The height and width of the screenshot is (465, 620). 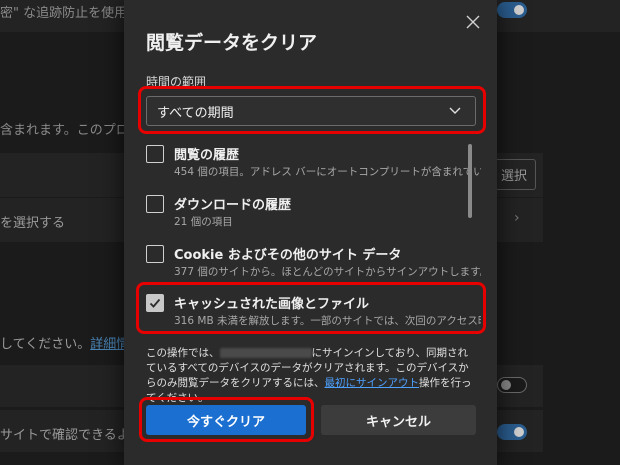 I want to click on cancel-button: キャンセル, so click(x=398, y=420).